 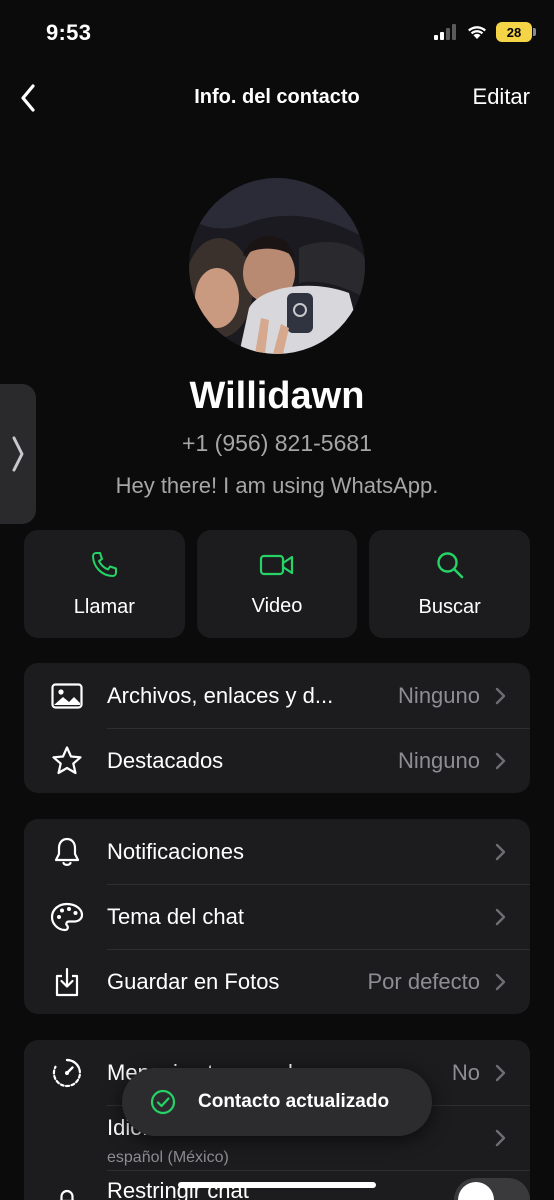 I want to click on save-to-photos-label: Guardar en Fotos, so click(x=193, y=981).